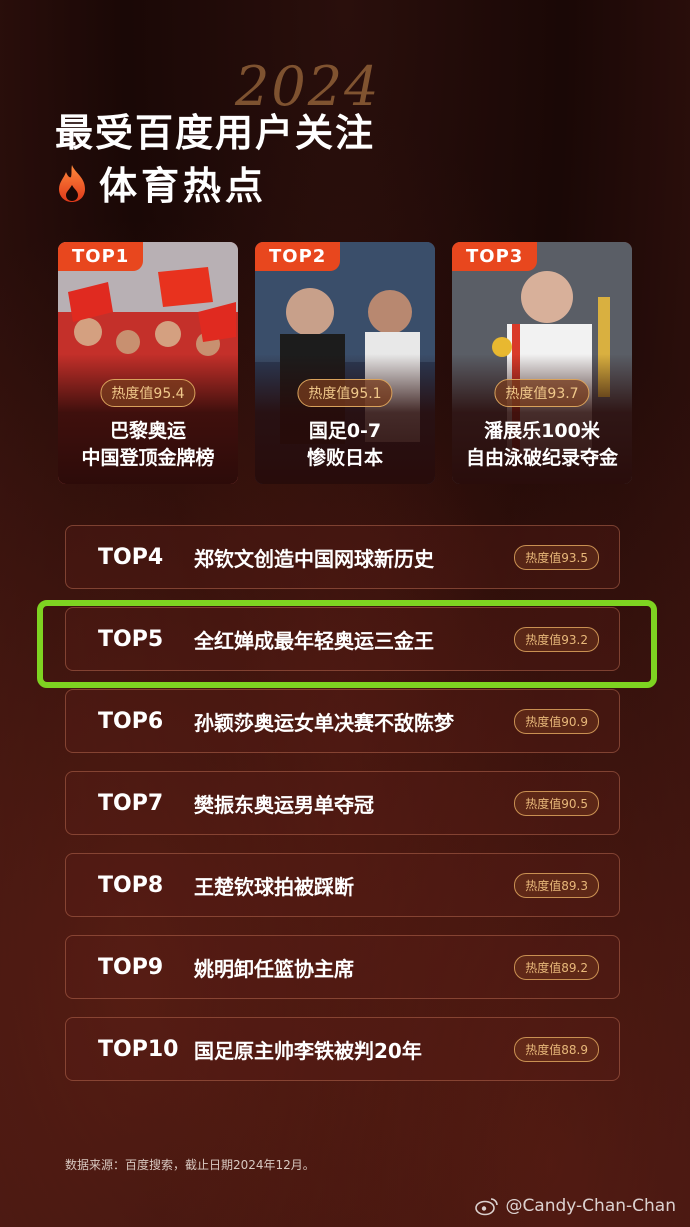 This screenshot has width=690, height=1227. What do you see at coordinates (347, 644) in the screenshot?
I see `highlight-box` at bounding box center [347, 644].